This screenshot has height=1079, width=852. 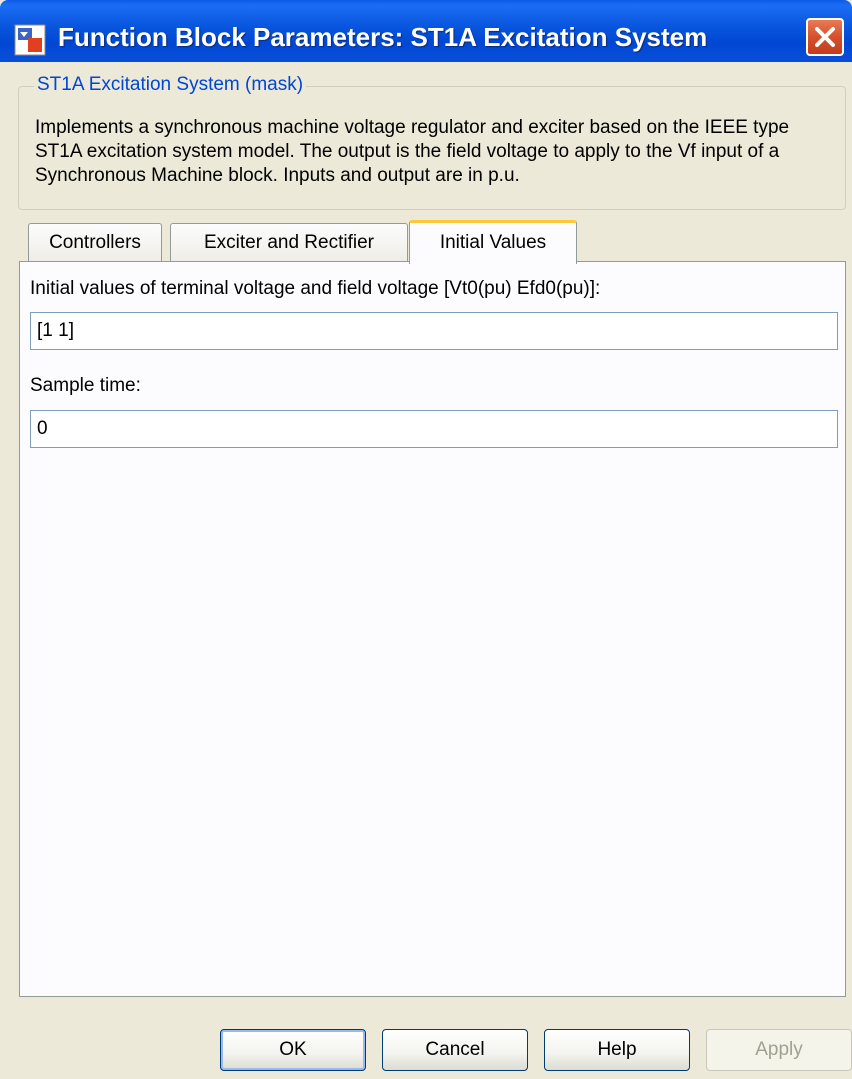 What do you see at coordinates (95, 243) in the screenshot?
I see `tab-controllers: Controllers` at bounding box center [95, 243].